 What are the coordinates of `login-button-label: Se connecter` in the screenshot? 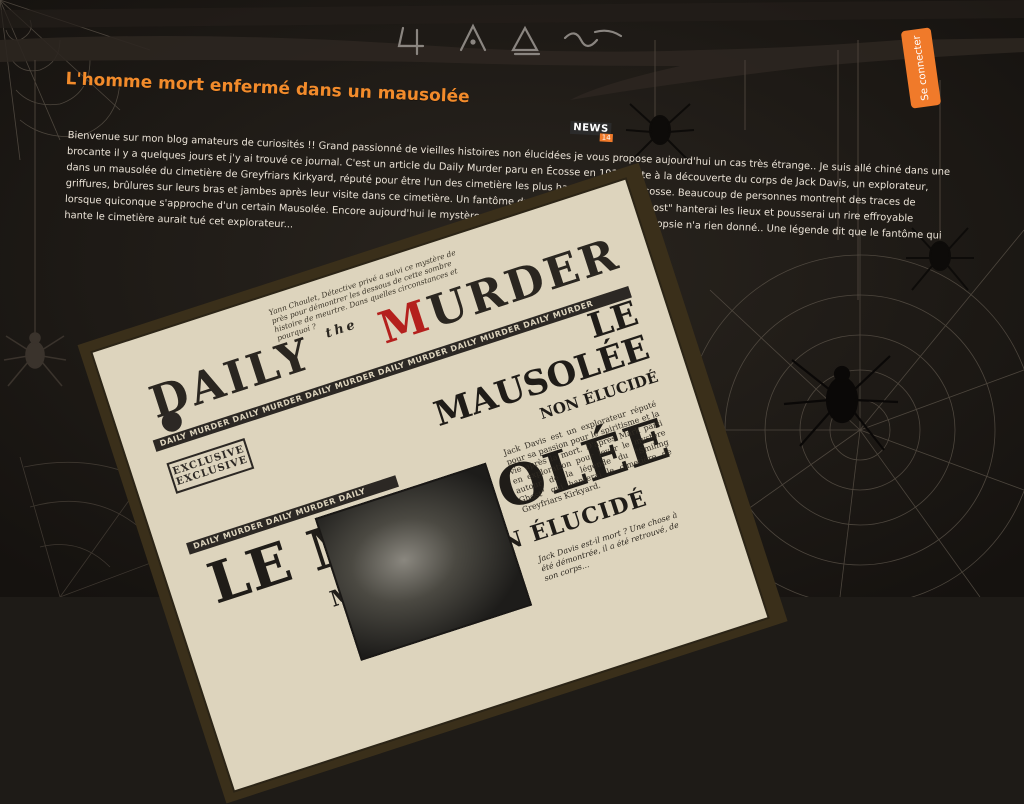 It's located at (921, 68).